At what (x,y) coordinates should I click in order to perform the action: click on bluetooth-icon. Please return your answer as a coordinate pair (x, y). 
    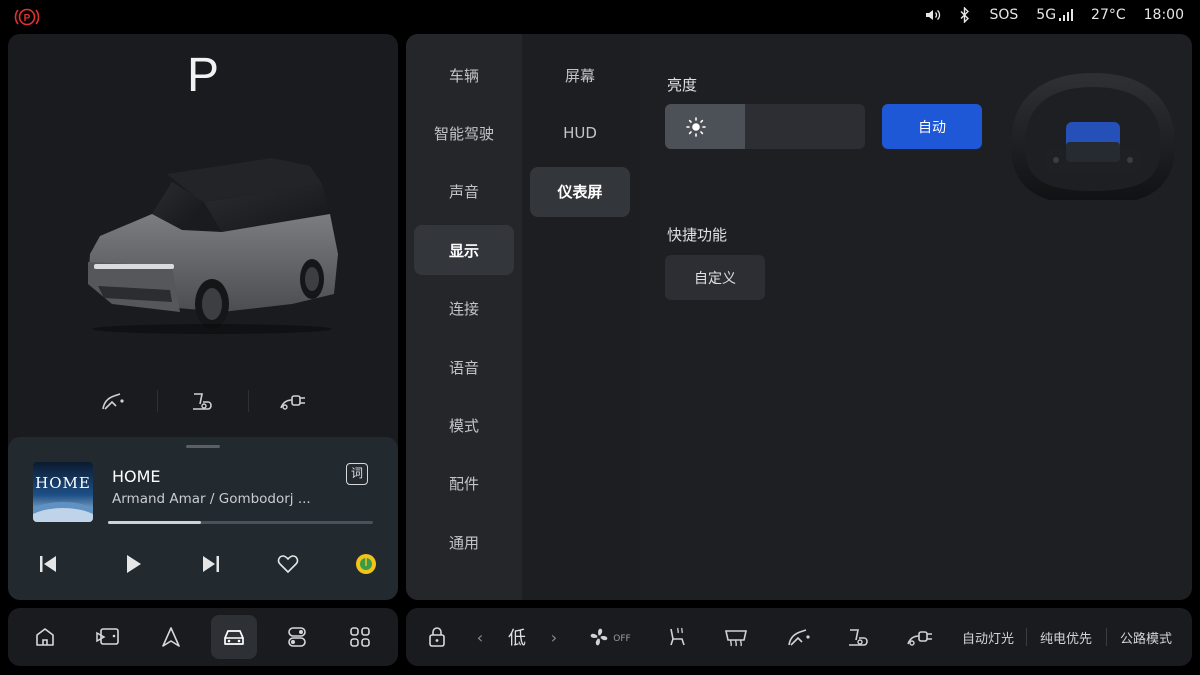
    Looking at the image, I should click on (965, 15).